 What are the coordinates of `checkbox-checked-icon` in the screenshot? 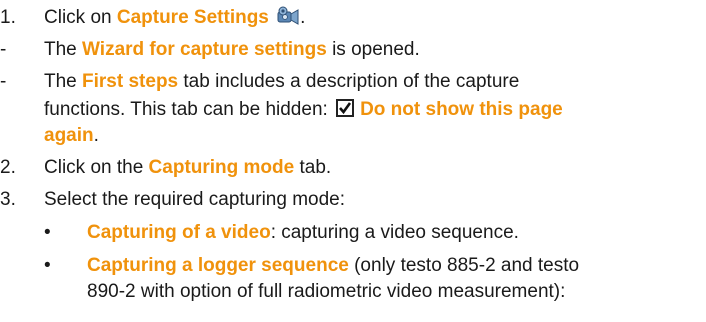 It's located at (345, 108).